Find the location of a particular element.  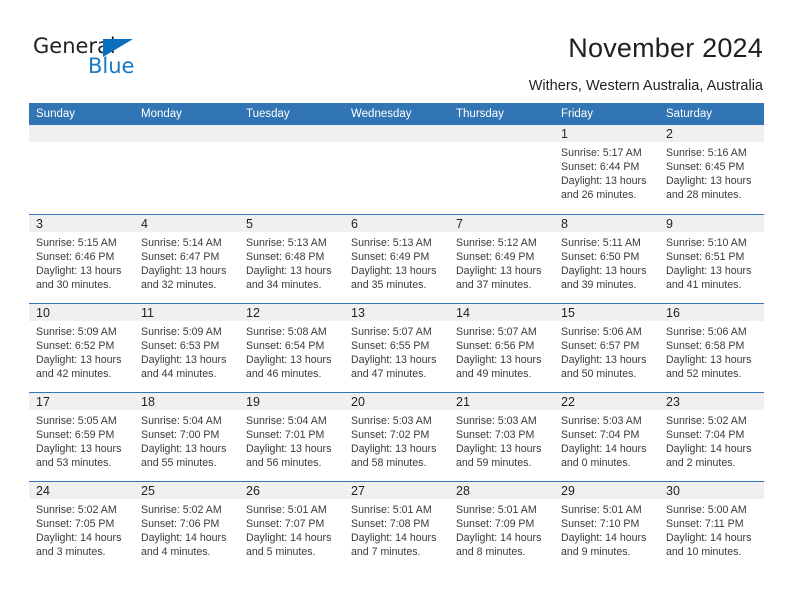

sunset-line: Sunset: 6:56 PM is located at coordinates (495, 346).